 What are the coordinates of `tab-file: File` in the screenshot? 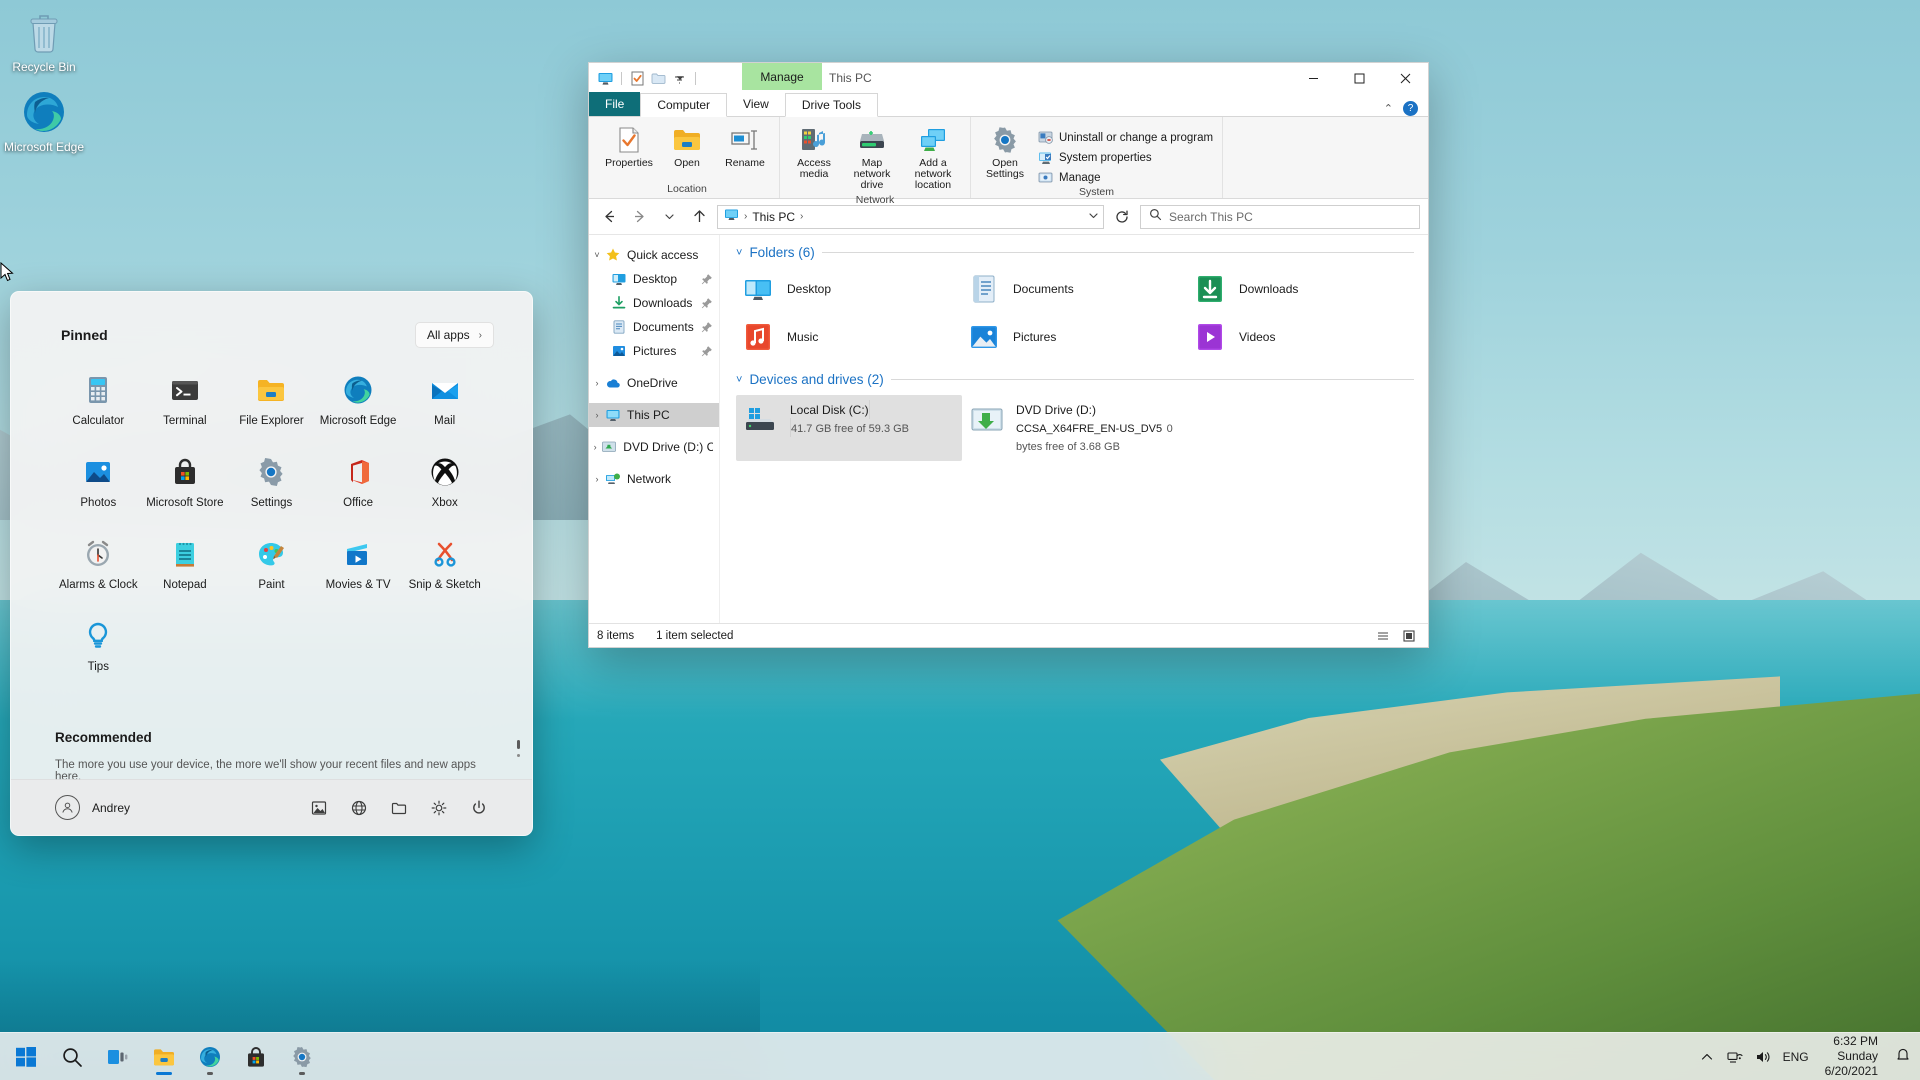 It's located at (615, 104).